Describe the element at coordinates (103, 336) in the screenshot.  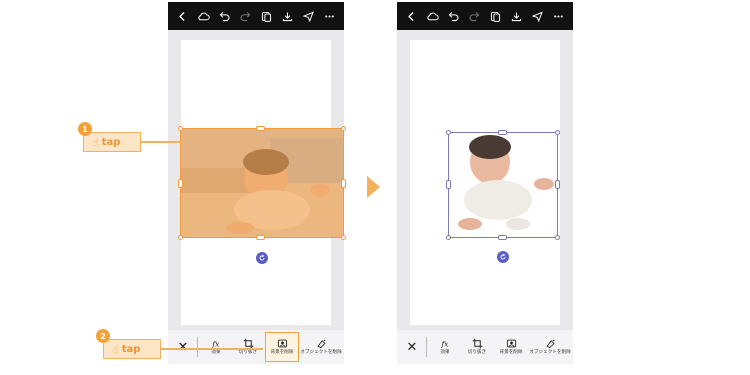
I see `step-badge: 2` at that location.